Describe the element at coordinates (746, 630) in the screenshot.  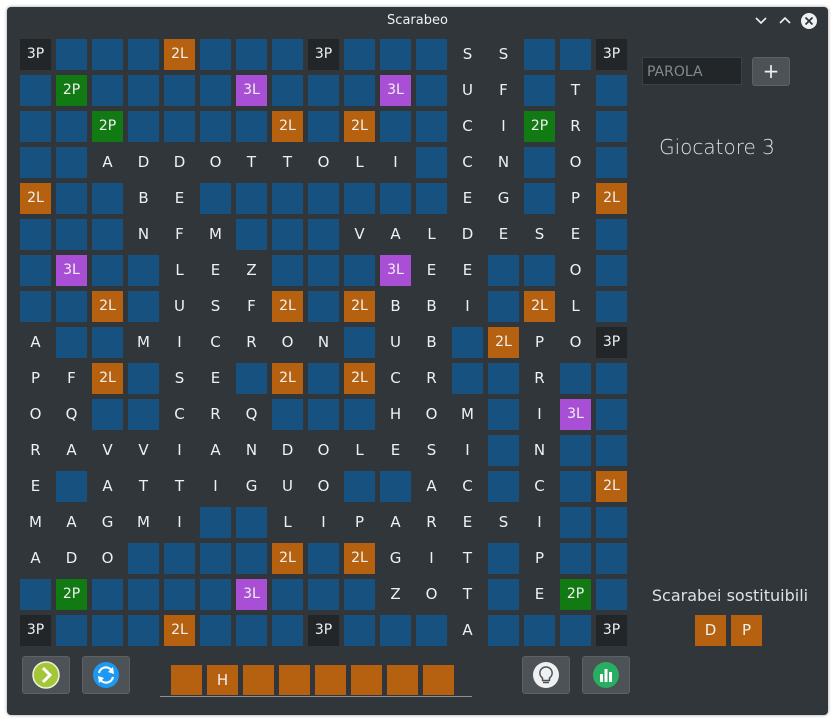
I see `substitute-tile: P` at that location.